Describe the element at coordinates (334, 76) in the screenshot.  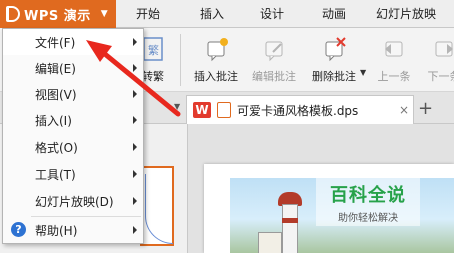
I see `delete-comment-label: 删除批注` at that location.